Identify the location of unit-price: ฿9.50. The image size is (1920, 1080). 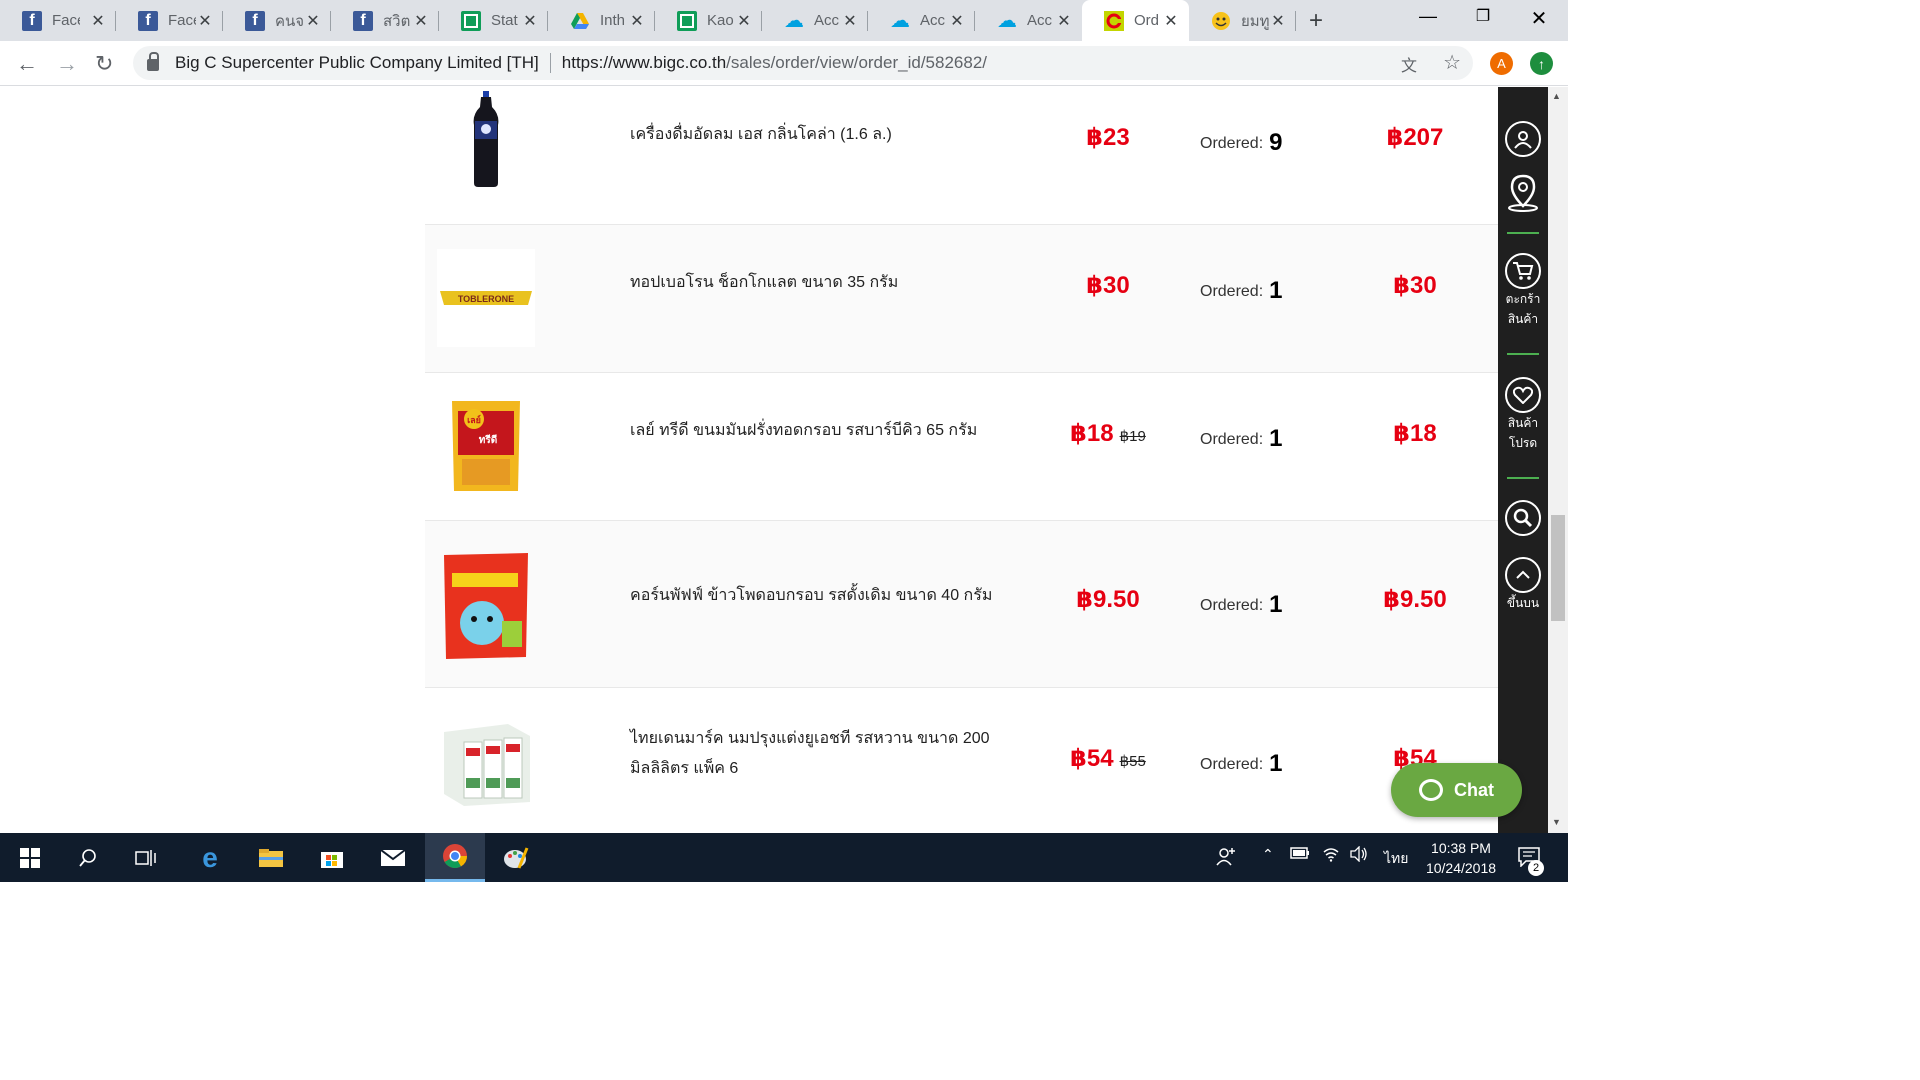
(1108, 599).